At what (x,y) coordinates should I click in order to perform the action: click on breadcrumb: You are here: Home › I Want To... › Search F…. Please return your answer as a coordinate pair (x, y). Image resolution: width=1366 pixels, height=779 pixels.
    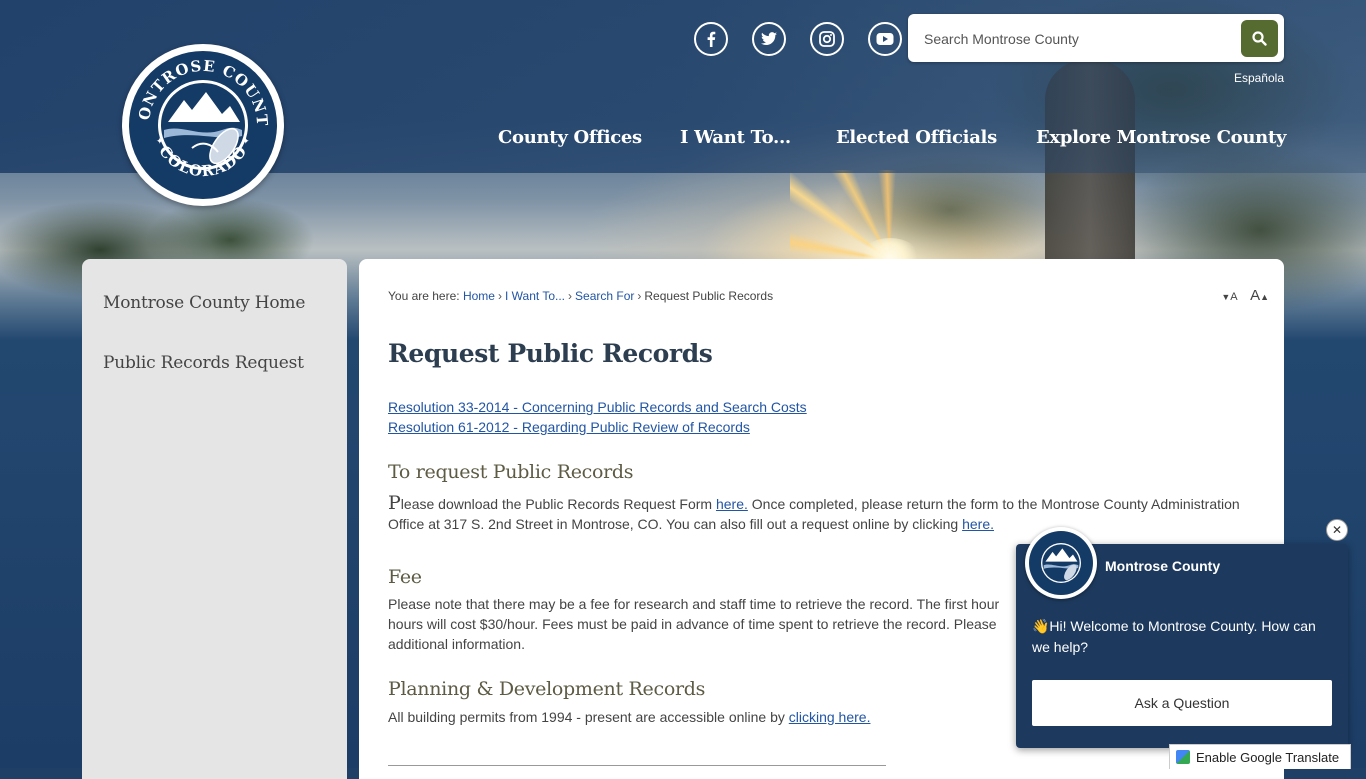
    Looking at the image, I should click on (581, 296).